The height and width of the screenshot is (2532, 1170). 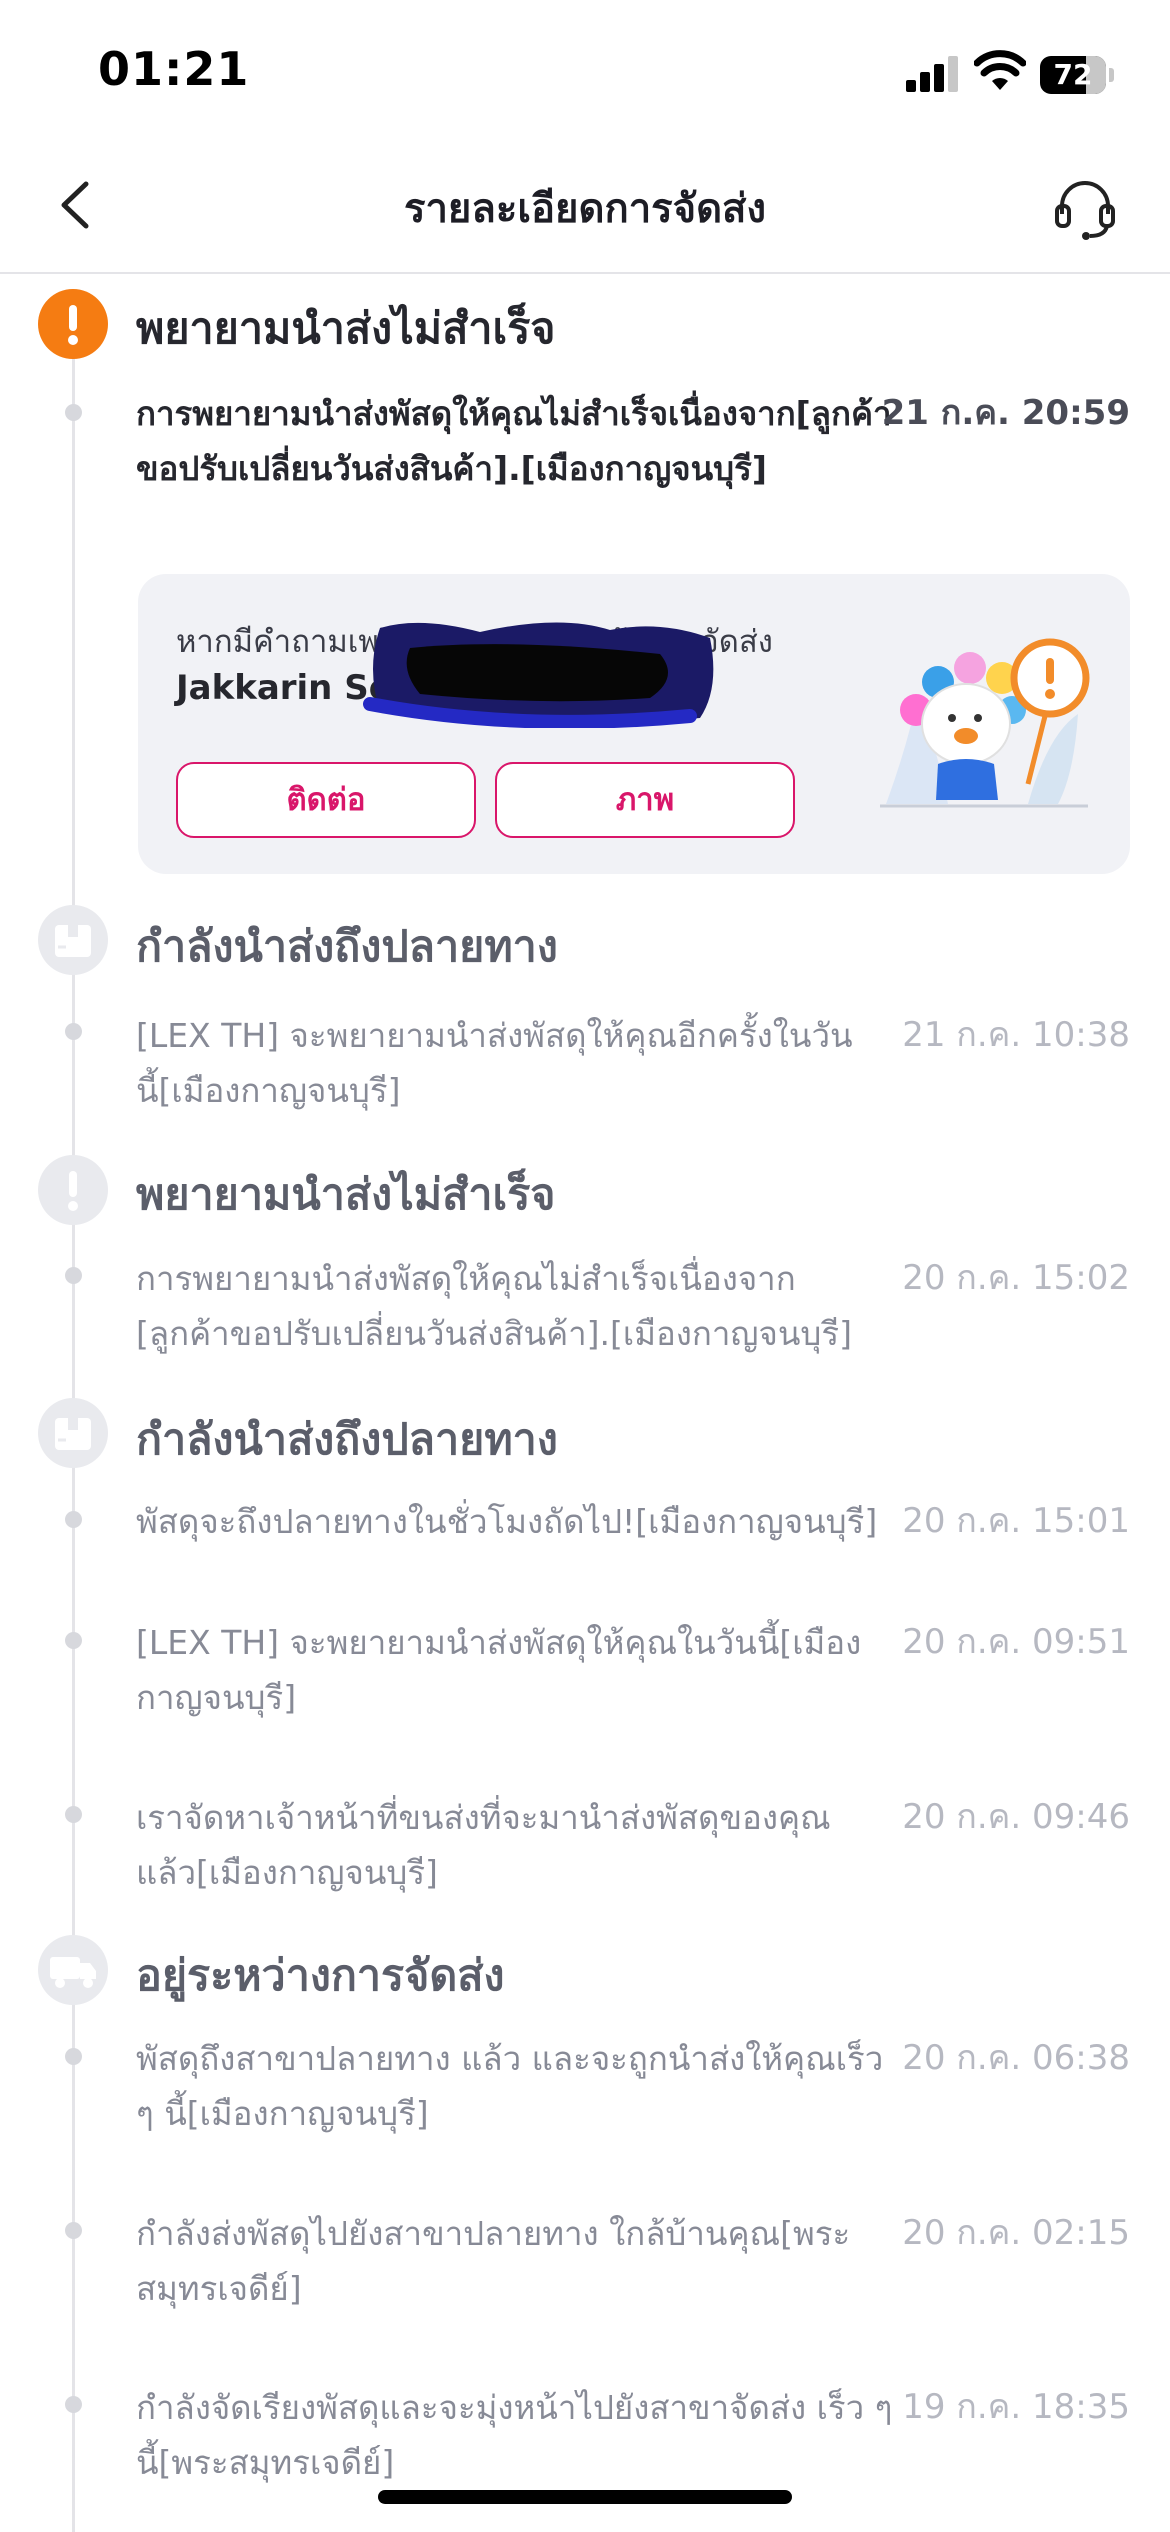 I want to click on event-time: 21 ก.ค. 20:59, so click(x=1005, y=413).